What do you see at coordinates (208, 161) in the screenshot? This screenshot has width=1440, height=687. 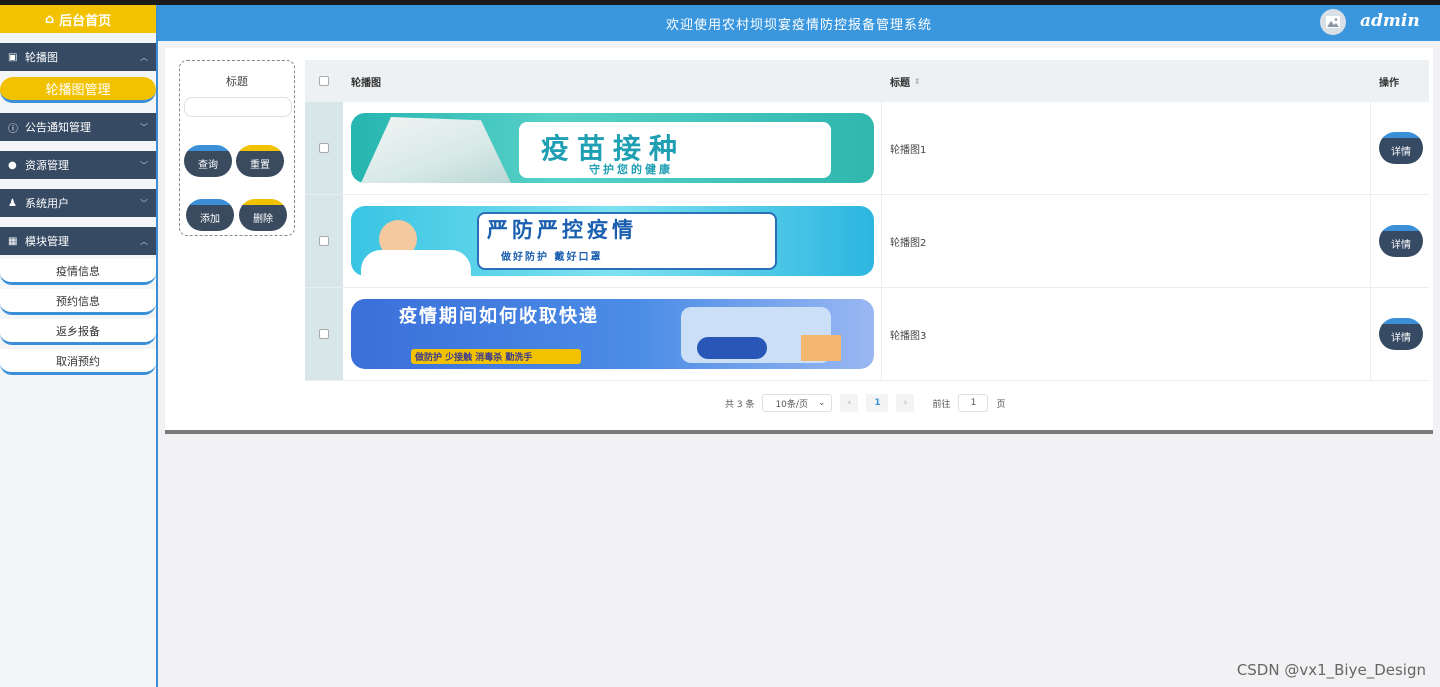 I see `query-button: 查询` at bounding box center [208, 161].